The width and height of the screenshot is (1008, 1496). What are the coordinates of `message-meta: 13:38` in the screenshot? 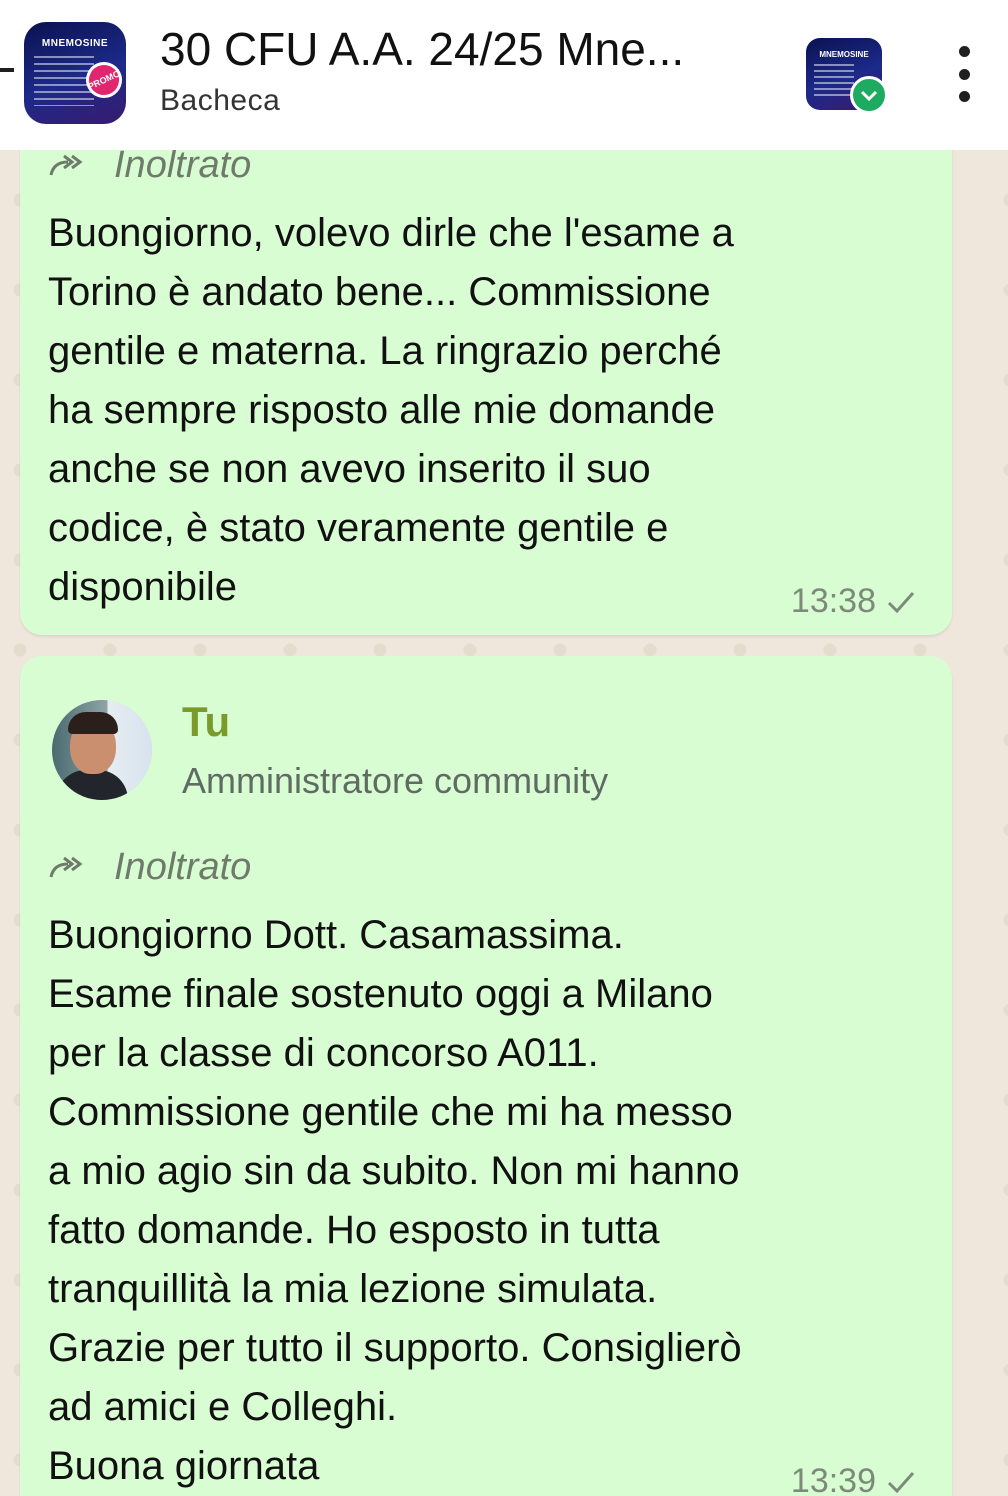 It's located at (853, 601).